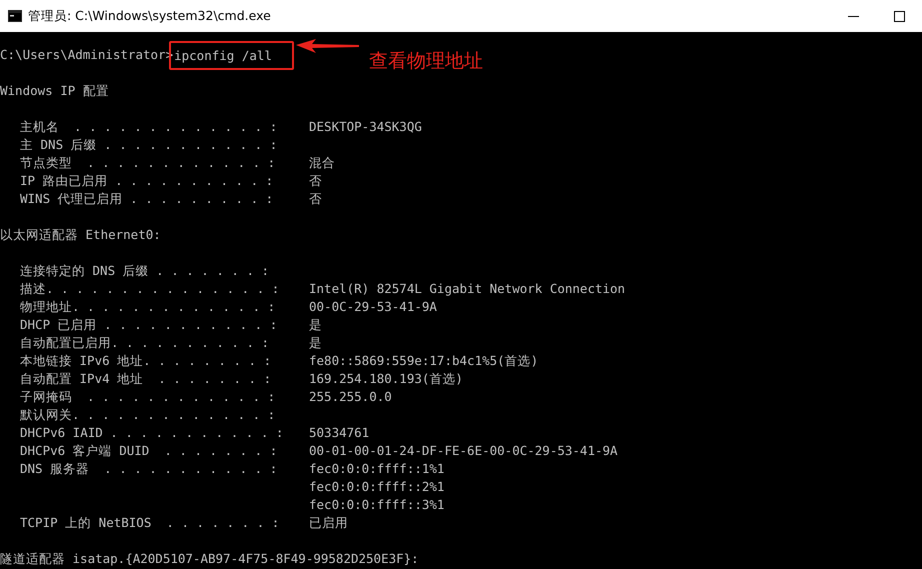  I want to click on field-label: DNS 服务器 . . . . . . . . . . . :, so click(149, 469).